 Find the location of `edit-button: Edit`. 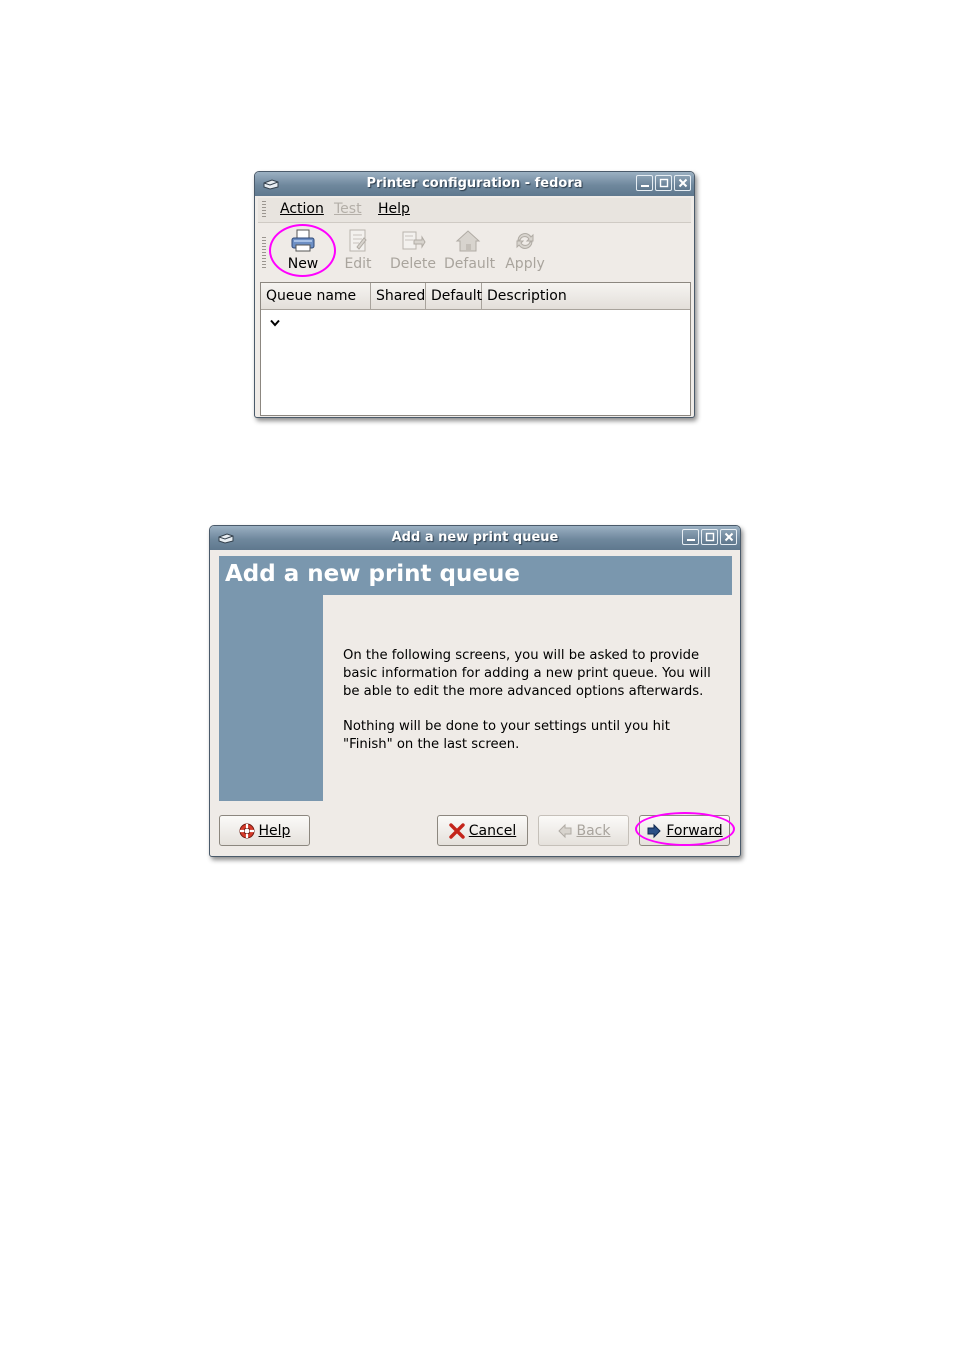

edit-button: Edit is located at coordinates (358, 250).